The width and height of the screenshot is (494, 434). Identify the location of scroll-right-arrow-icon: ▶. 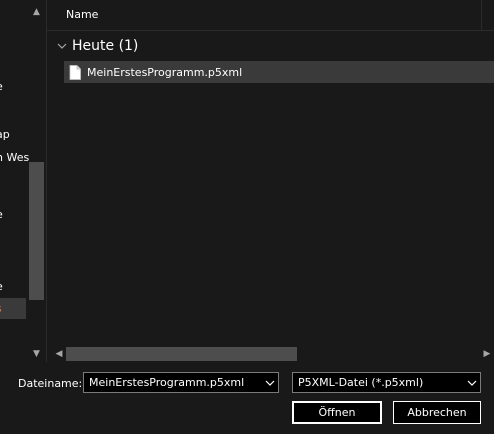
(486, 354).